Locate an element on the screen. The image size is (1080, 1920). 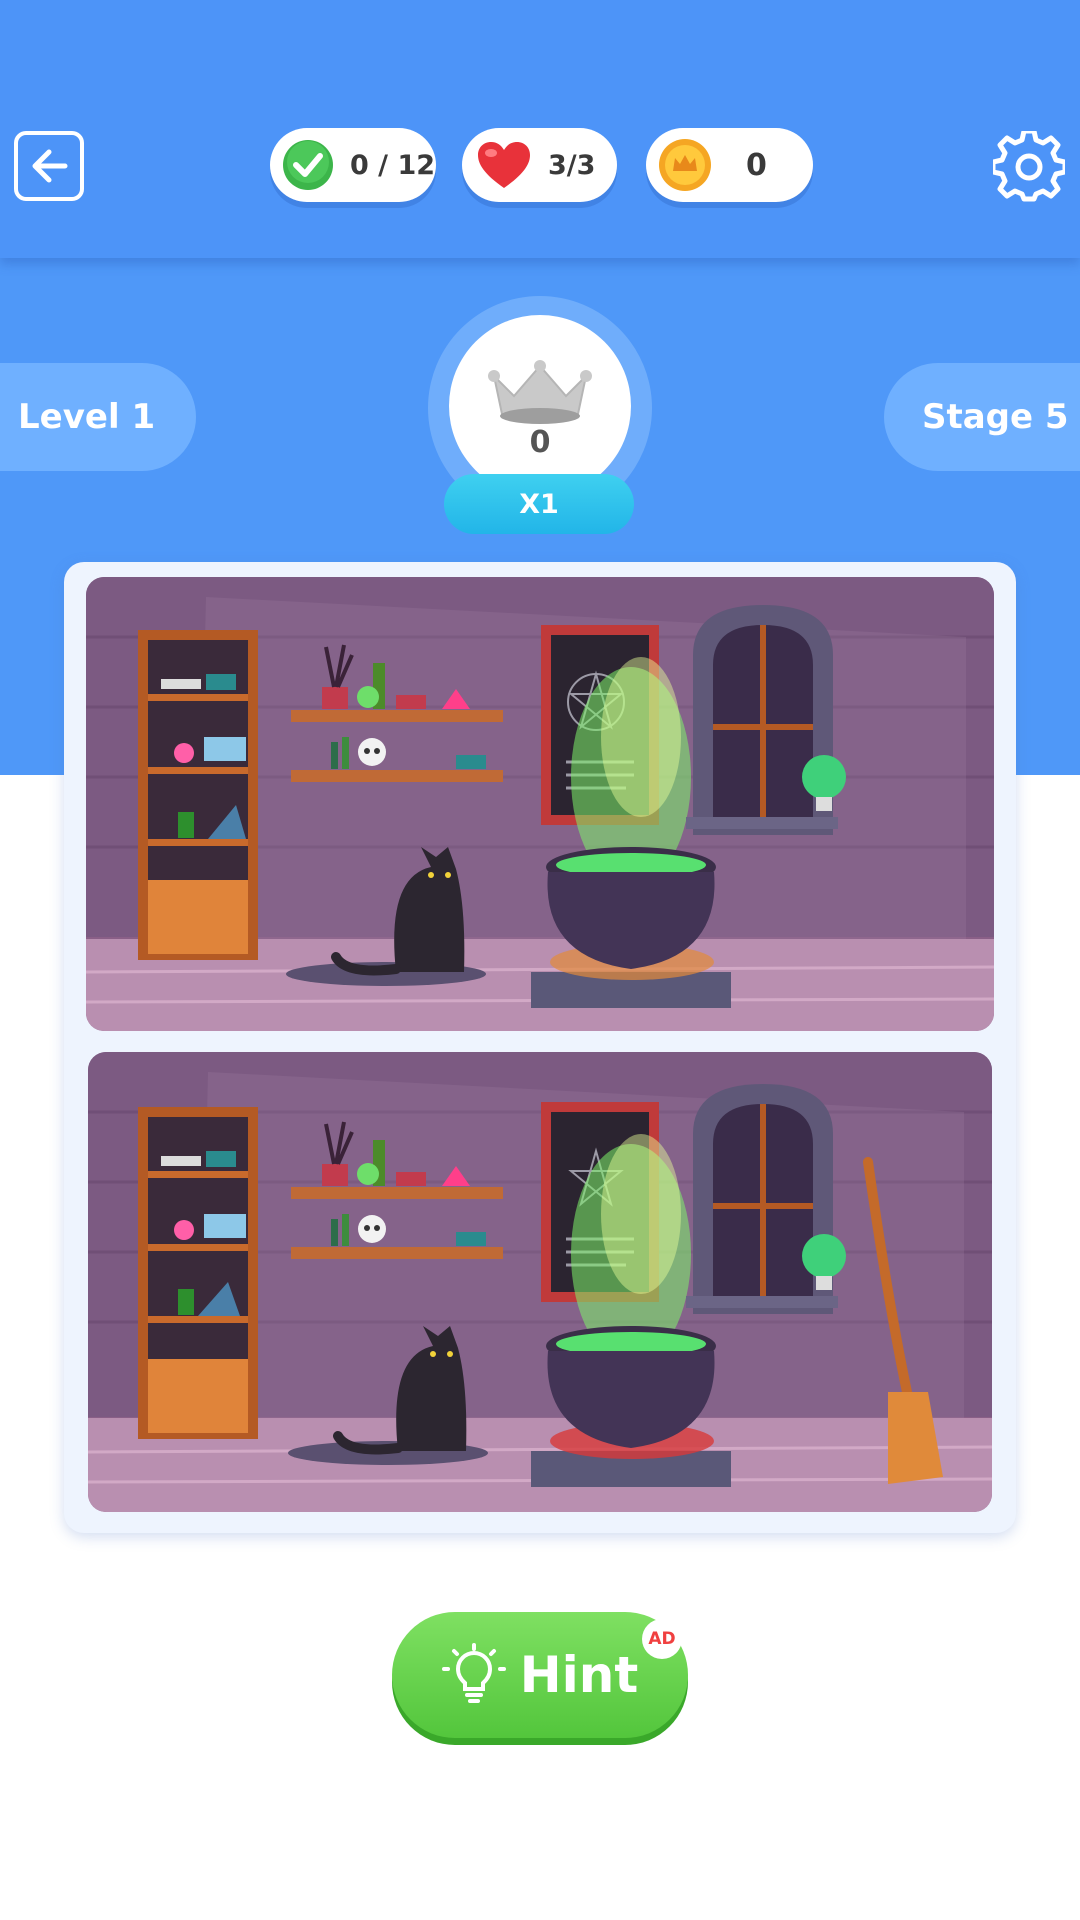
lives-text: 3/3 is located at coordinates (572, 165).